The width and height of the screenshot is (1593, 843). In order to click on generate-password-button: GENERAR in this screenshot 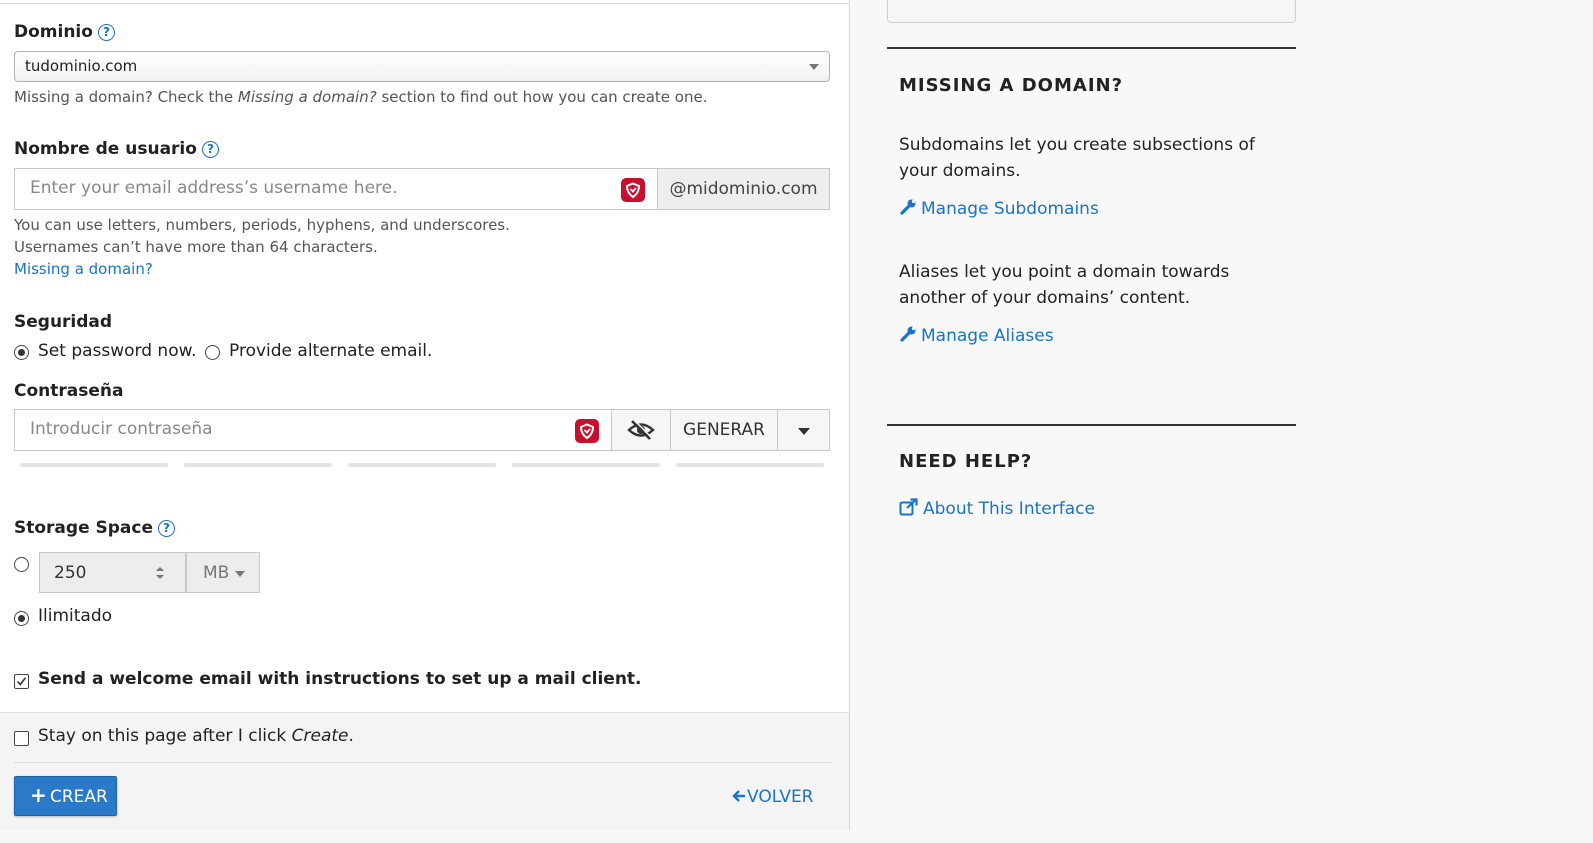, I will do `click(724, 430)`.